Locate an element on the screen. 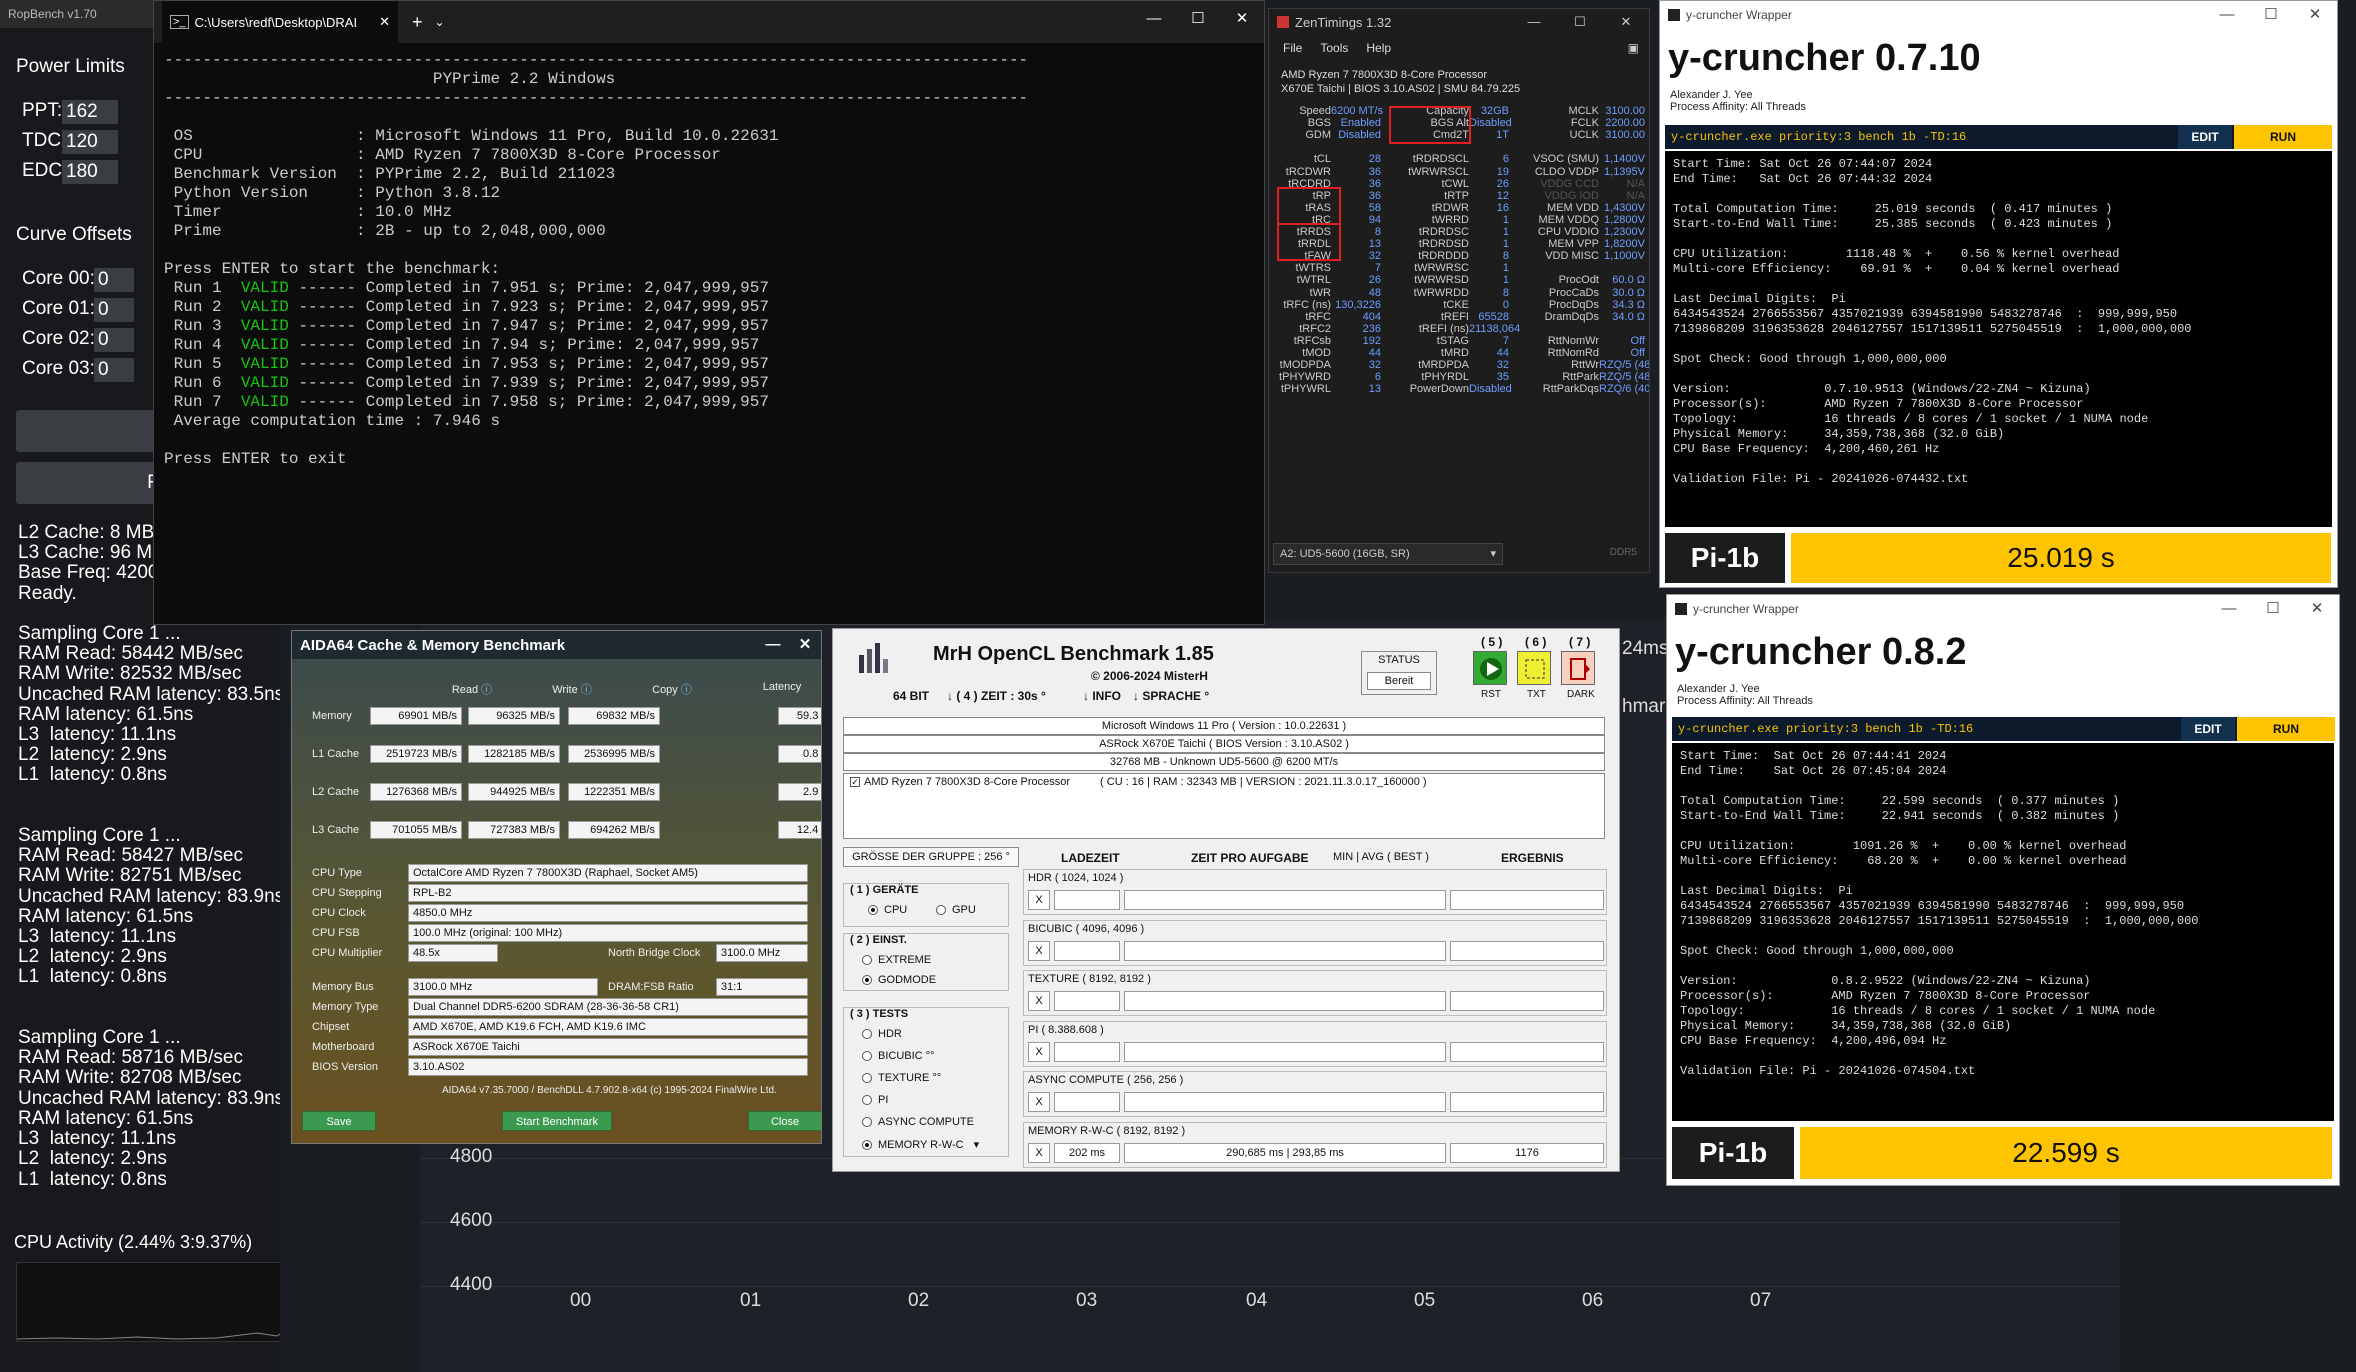  zen-titlebar: ZenTimings 1.32 — ☐ ✕ is located at coordinates (1459, 22).